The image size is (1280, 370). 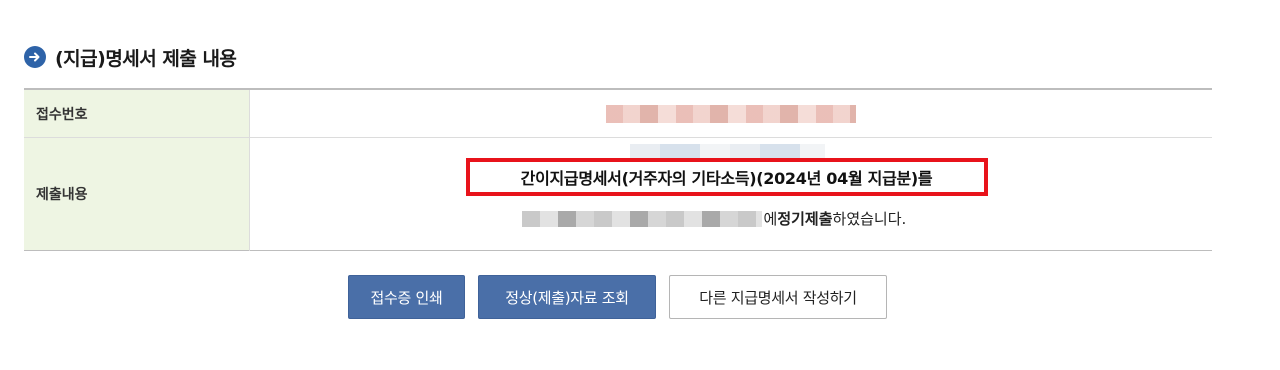 What do you see at coordinates (146, 58) in the screenshot?
I see `section-title: (지급)명세서 제출 내용` at bounding box center [146, 58].